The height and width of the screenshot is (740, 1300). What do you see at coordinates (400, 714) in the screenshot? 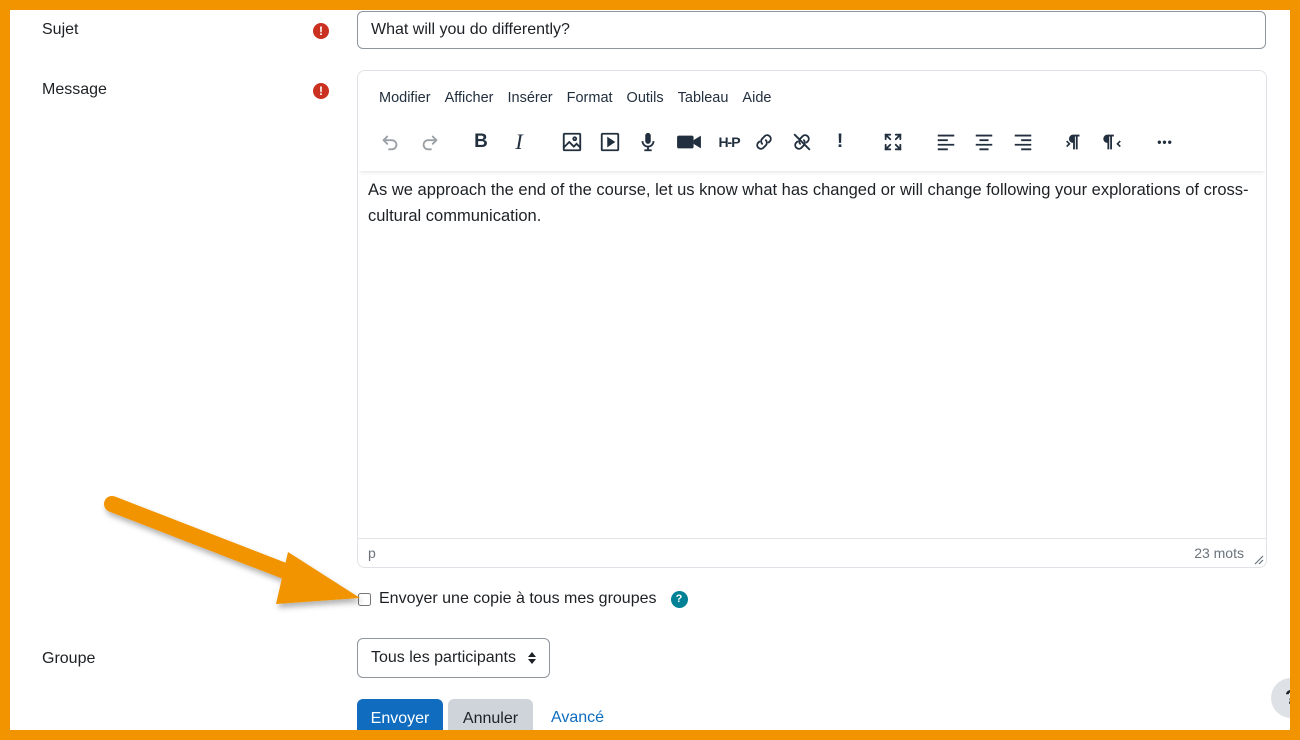
I see `submit-button: Envoyer` at bounding box center [400, 714].